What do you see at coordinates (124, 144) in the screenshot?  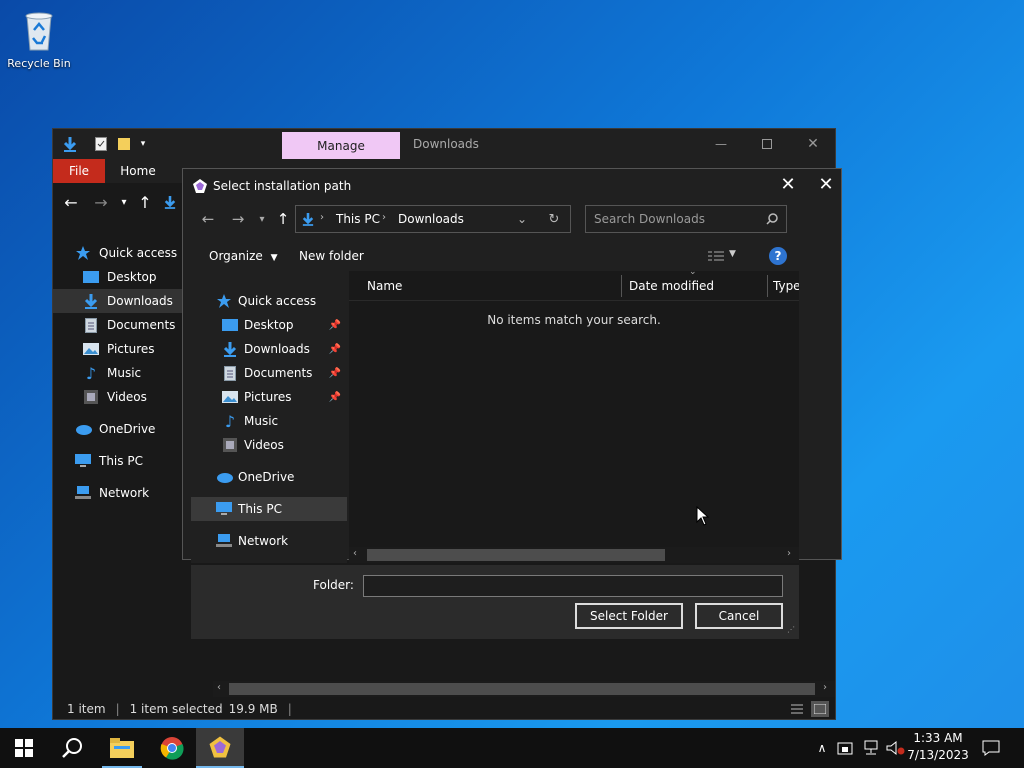 I see `new-folder-icon` at bounding box center [124, 144].